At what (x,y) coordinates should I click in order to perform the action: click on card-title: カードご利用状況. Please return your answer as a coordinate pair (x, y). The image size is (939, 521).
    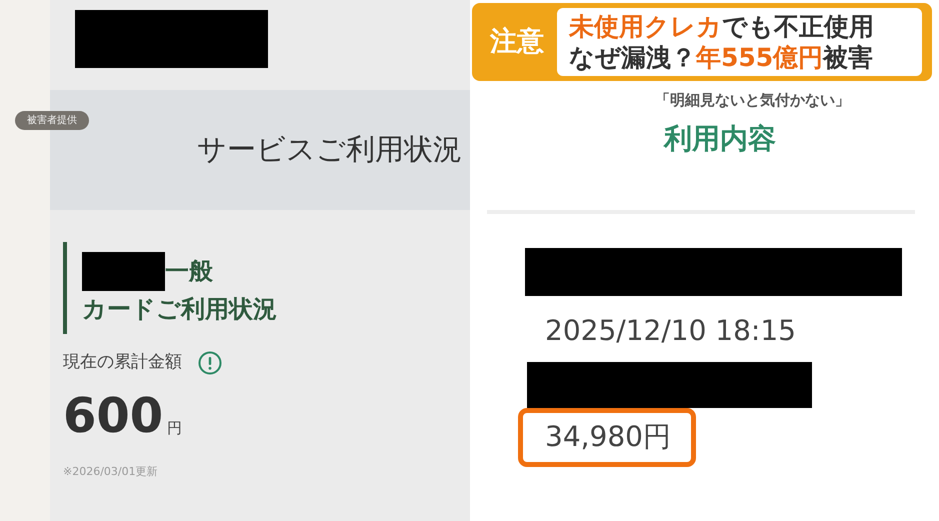
    Looking at the image, I should click on (180, 309).